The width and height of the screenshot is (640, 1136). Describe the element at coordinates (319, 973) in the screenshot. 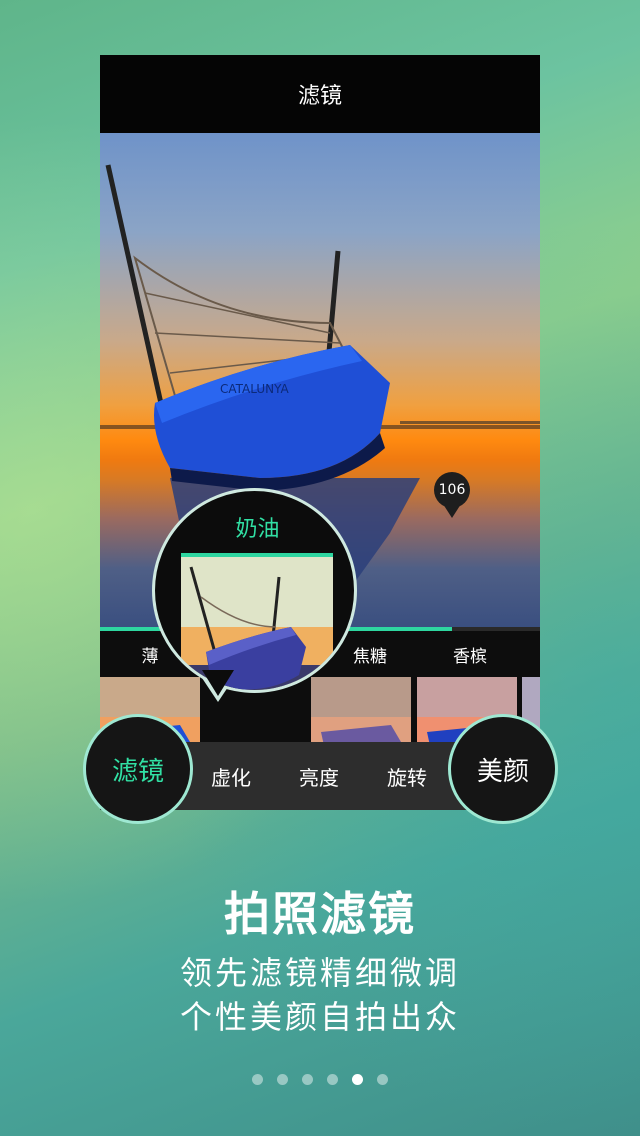

I see `promo-line-1: 领先滤镜精细微调` at that location.